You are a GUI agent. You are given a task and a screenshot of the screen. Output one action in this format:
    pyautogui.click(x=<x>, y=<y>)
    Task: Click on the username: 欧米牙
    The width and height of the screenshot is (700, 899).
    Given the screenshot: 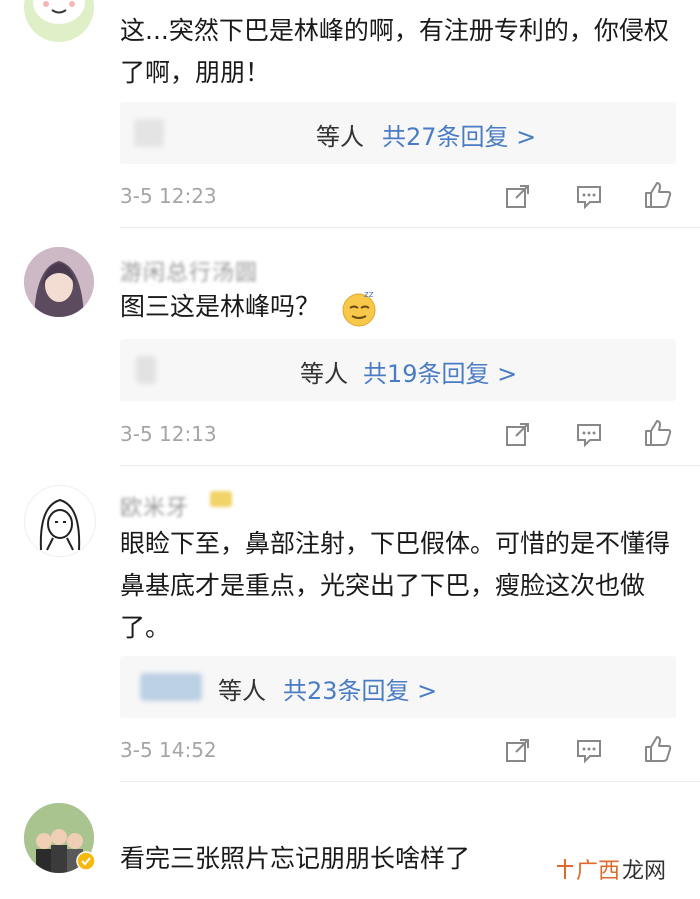 What is the action you would take?
    pyautogui.click(x=154, y=506)
    